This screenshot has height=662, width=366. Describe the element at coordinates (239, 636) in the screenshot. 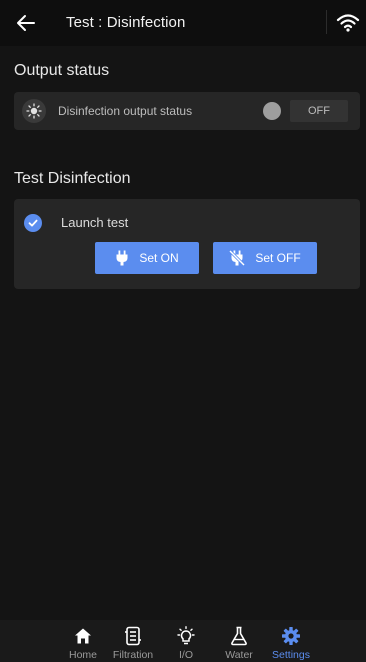

I see `flask-icon` at that location.